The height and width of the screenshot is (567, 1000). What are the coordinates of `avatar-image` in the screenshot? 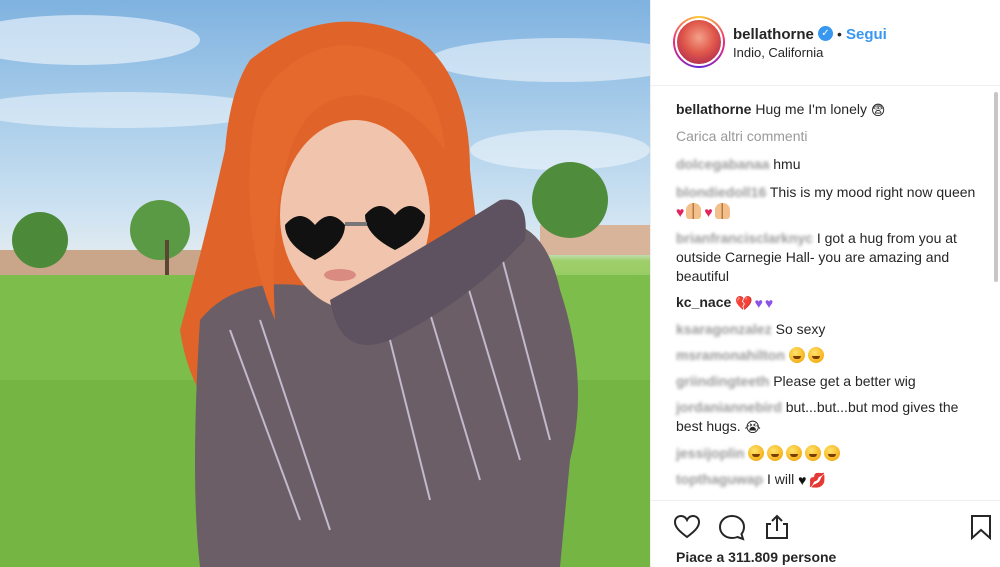 It's located at (699, 42).